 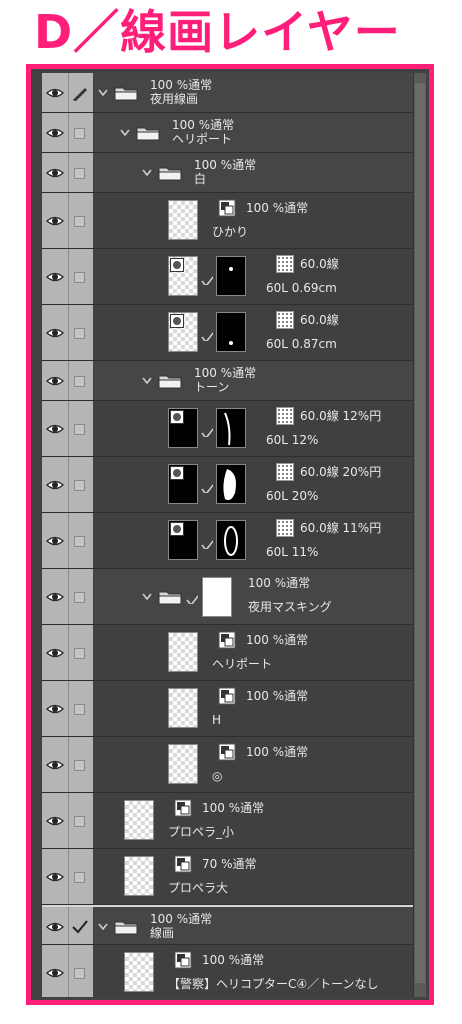 What do you see at coordinates (254, 971) in the screenshot?
I see `layer-body: 100 %通常 【警察】ヘリコプターC④／トーンなし` at bounding box center [254, 971].